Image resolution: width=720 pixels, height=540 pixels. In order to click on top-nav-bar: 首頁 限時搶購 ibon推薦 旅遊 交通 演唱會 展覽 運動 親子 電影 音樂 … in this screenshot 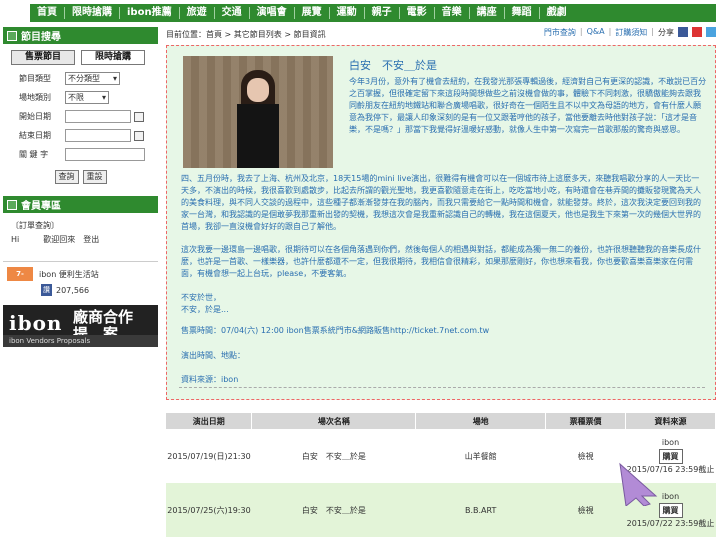, I will do `click(373, 13)`.